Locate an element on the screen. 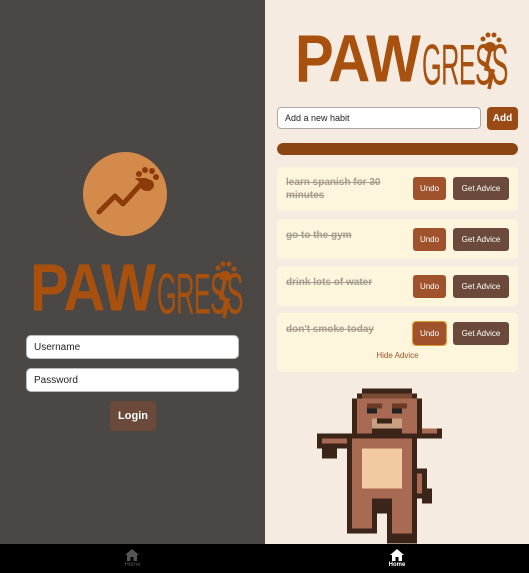 This screenshot has width=529, height=573. habit-text: don't smoke today is located at coordinates (330, 329).